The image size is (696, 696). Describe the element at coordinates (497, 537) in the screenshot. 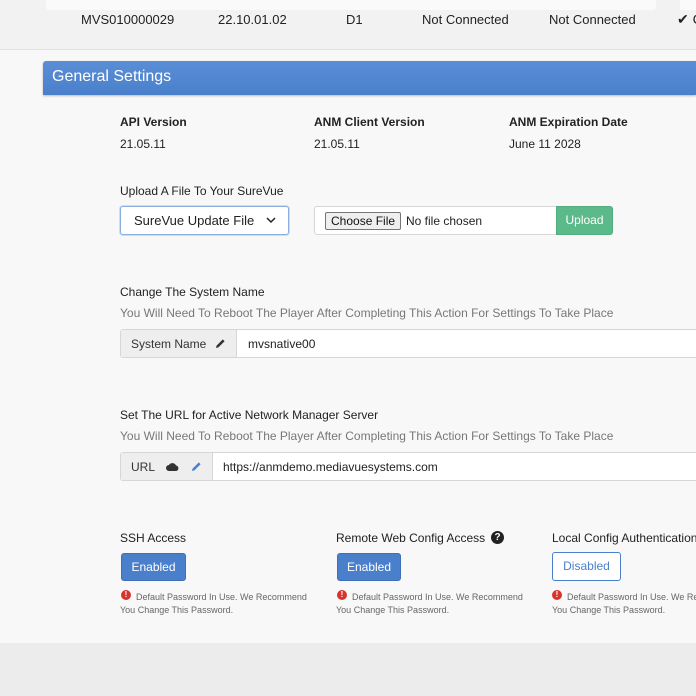

I see `help-icon: ?` at that location.